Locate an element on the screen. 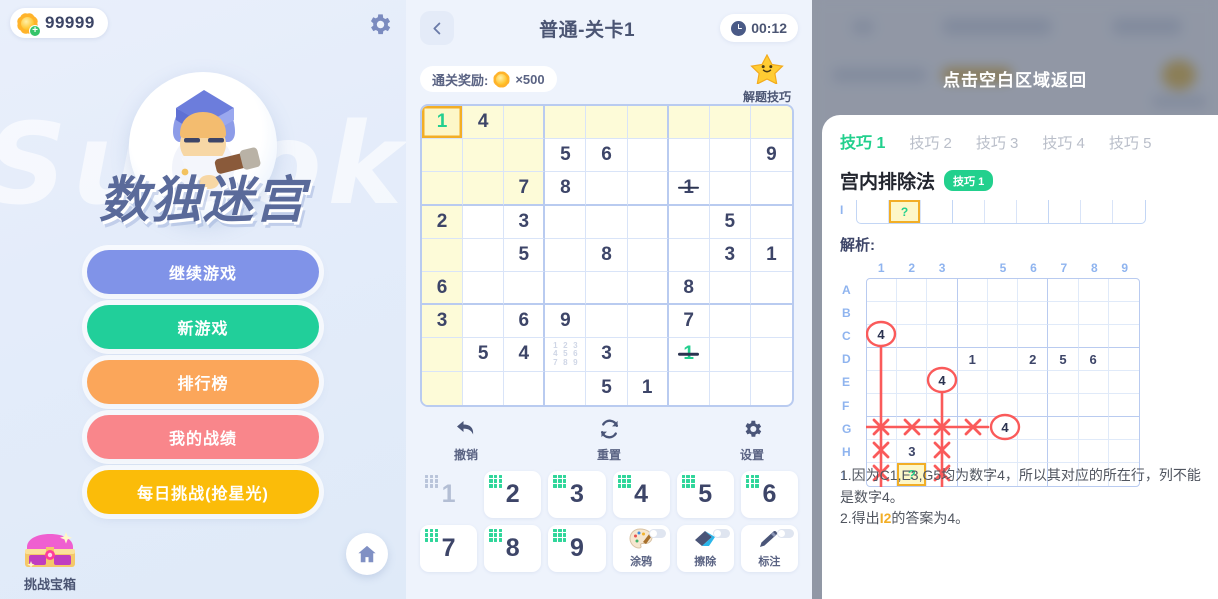 The width and height of the screenshot is (1218, 599). reset-button: 重置 is located at coordinates (609, 440).